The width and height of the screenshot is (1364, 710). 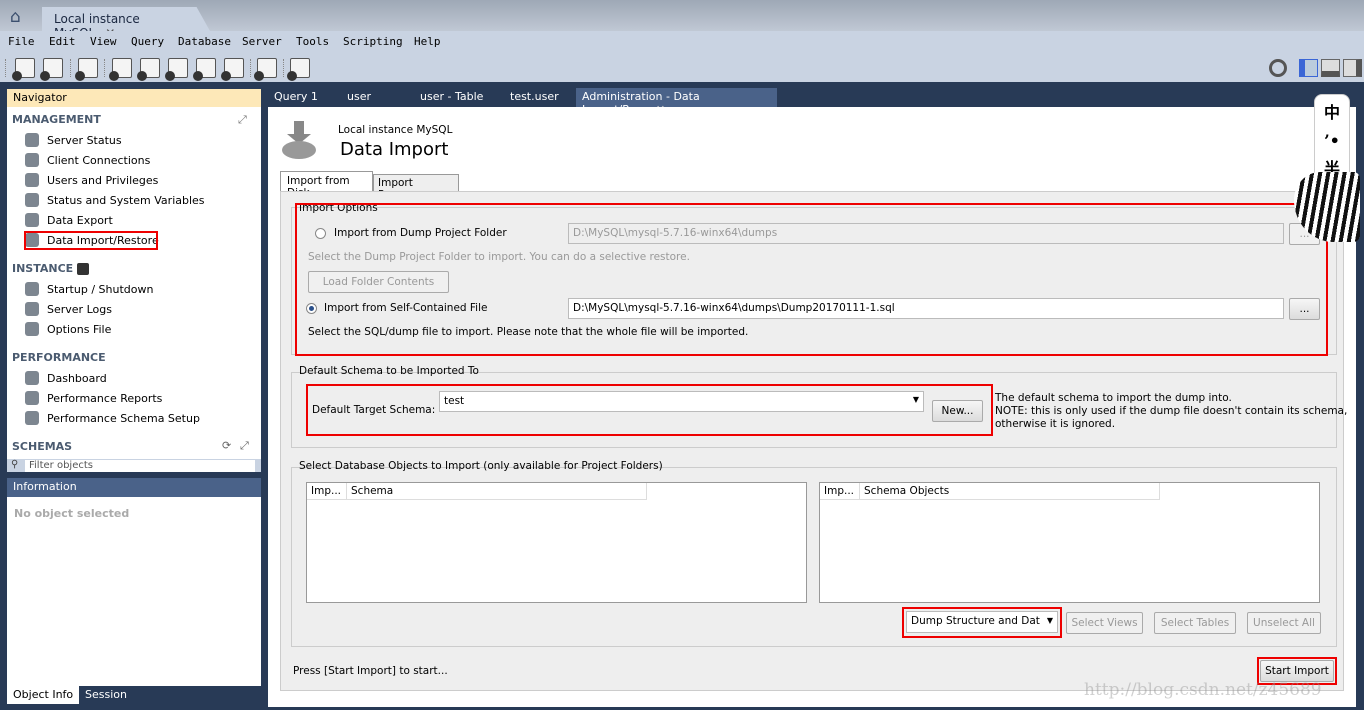 What do you see at coordinates (56, 119) in the screenshot?
I see `management-heading: MANAGEMENT` at bounding box center [56, 119].